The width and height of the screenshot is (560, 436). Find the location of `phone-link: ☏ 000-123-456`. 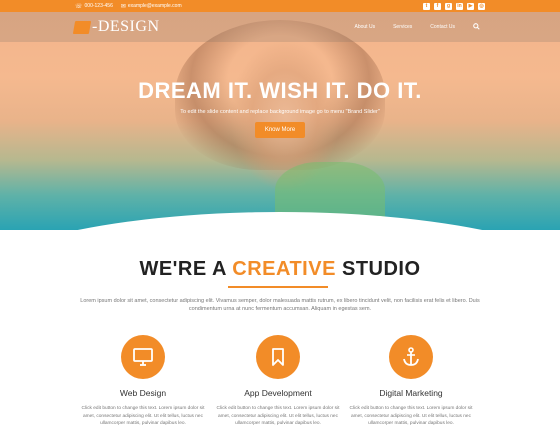

phone-link: ☏ 000-123-456 is located at coordinates (94, 6).